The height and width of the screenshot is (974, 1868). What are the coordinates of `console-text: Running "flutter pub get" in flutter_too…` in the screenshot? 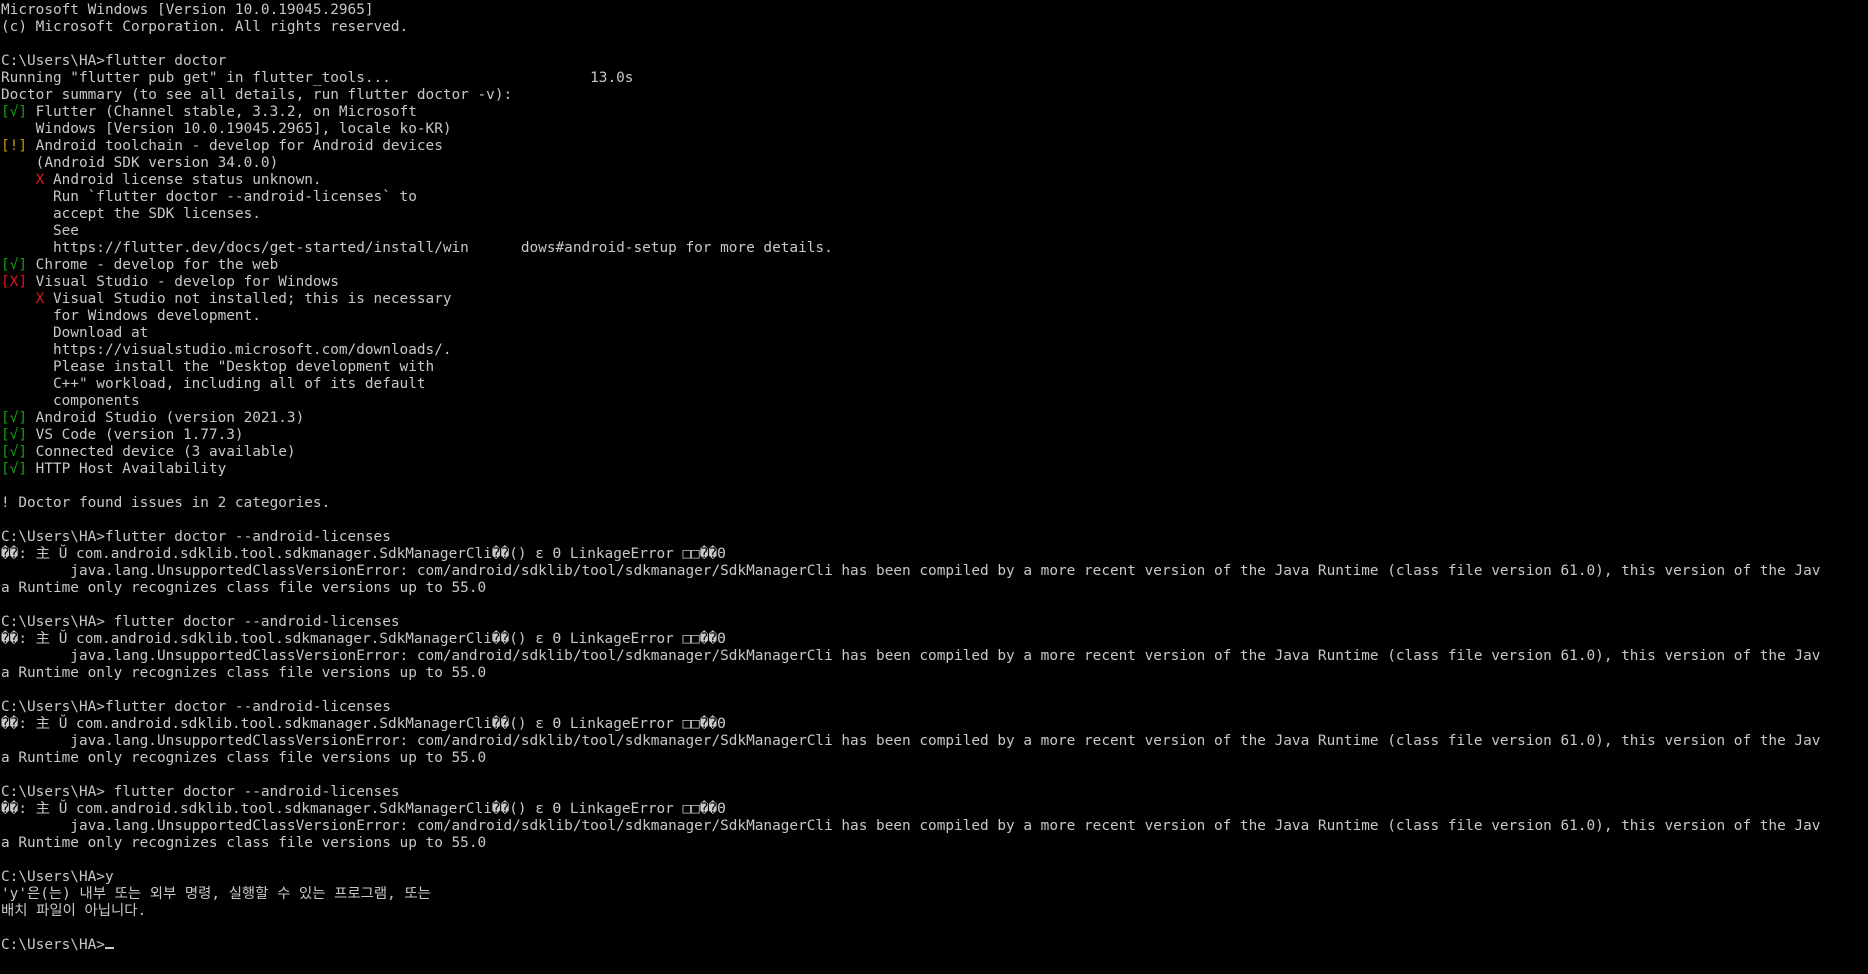 It's located at (317, 78).